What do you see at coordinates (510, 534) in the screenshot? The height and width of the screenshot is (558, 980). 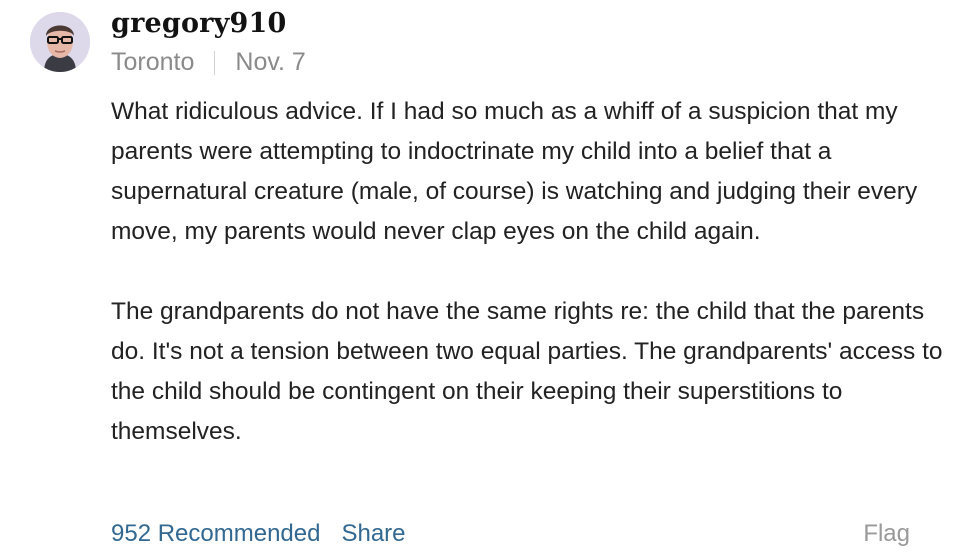 I see `comment-actions: 952 Recommended Share Flag` at bounding box center [510, 534].